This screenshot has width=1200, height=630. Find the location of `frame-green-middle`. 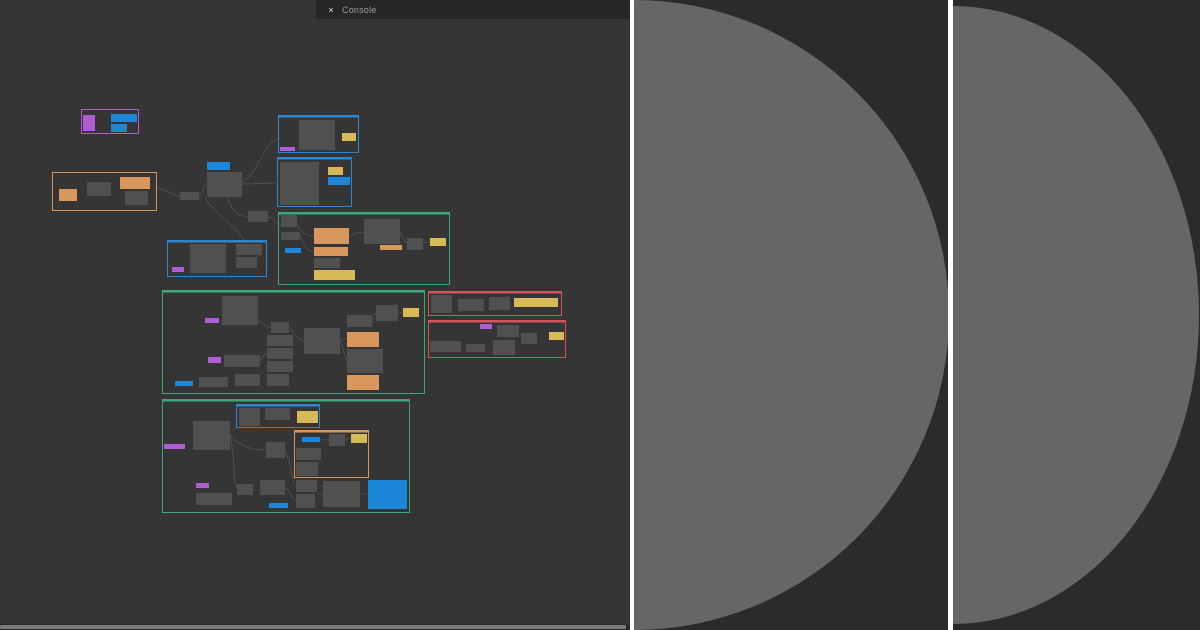

frame-green-middle is located at coordinates (364, 248).